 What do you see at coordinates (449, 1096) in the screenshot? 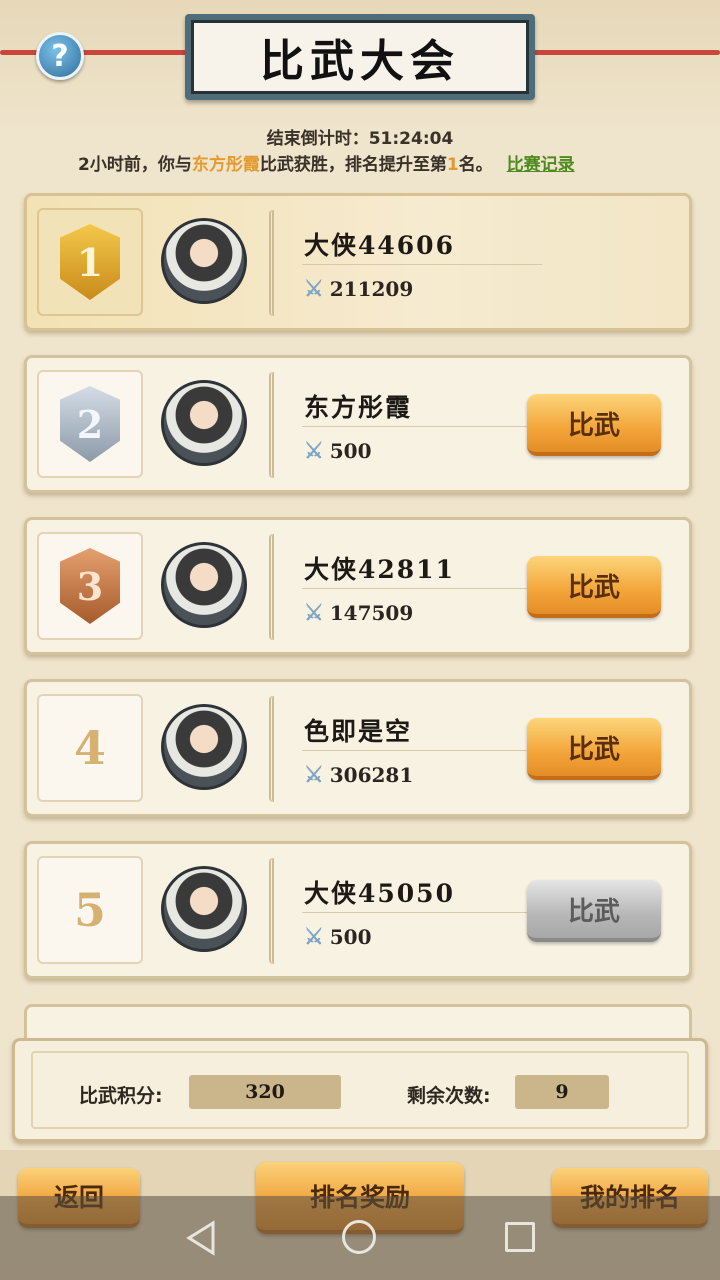
I see `remaining-label: 剩余次数:` at bounding box center [449, 1096].